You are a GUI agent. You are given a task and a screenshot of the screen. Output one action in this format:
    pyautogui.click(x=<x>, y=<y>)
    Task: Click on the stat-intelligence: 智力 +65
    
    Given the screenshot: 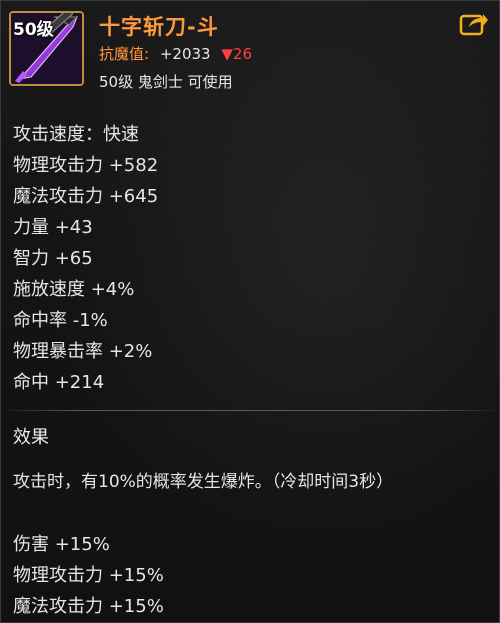 What is the action you would take?
    pyautogui.click(x=53, y=258)
    